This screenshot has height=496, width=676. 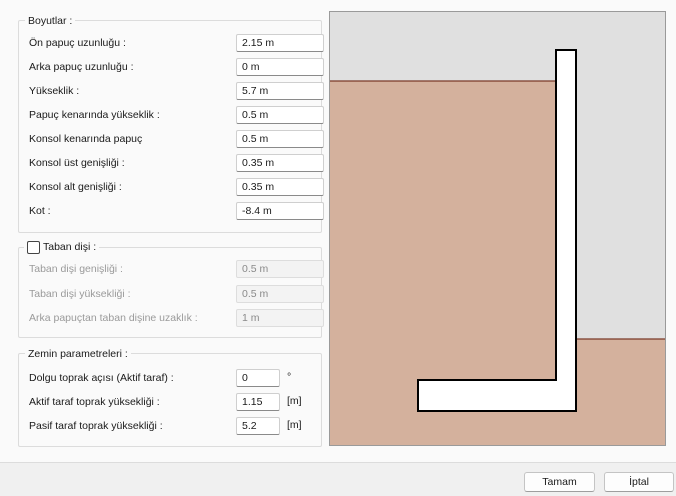 What do you see at coordinates (280, 294) in the screenshot?
I see `key-height-input` at bounding box center [280, 294].